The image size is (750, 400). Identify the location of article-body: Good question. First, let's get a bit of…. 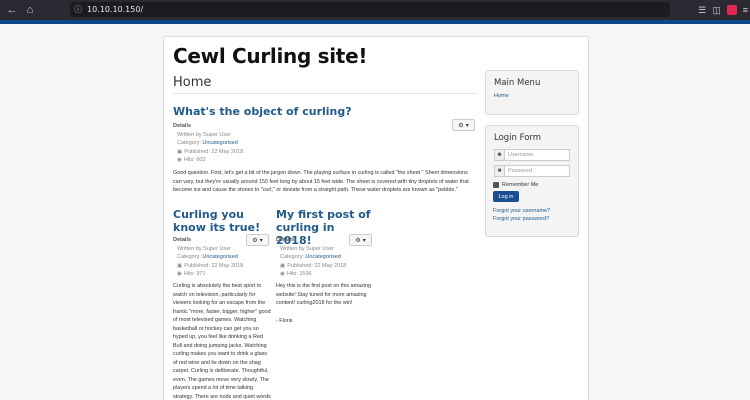
(321, 181).